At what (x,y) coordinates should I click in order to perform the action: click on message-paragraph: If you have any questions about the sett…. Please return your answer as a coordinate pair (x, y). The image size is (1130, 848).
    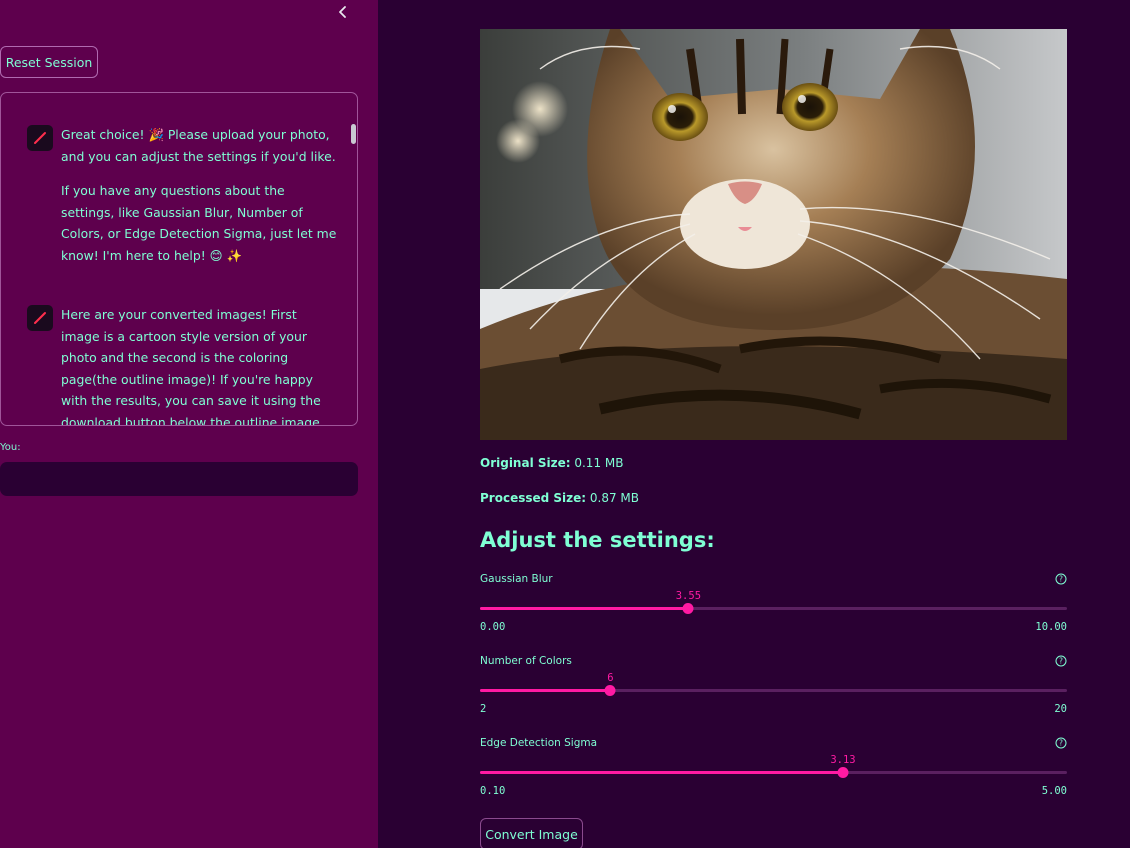
    Looking at the image, I should click on (199, 223).